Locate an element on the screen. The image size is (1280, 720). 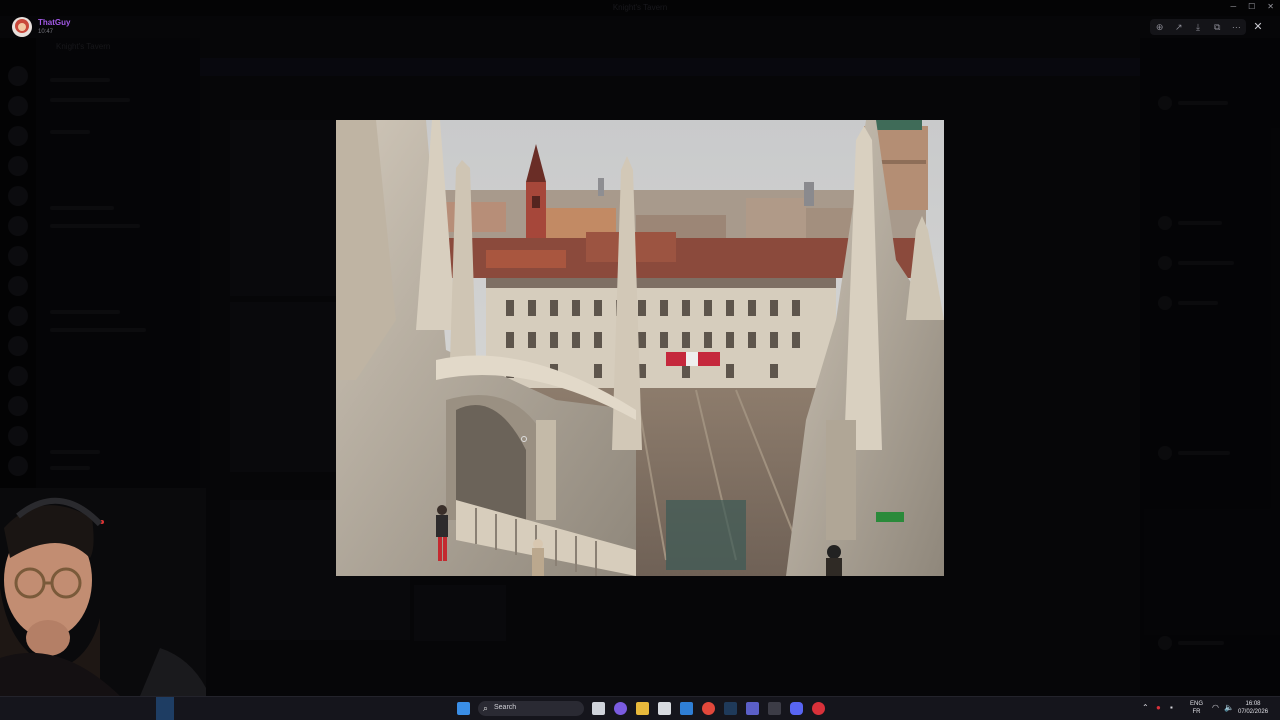
chrome-icon is located at coordinates (708, 708).